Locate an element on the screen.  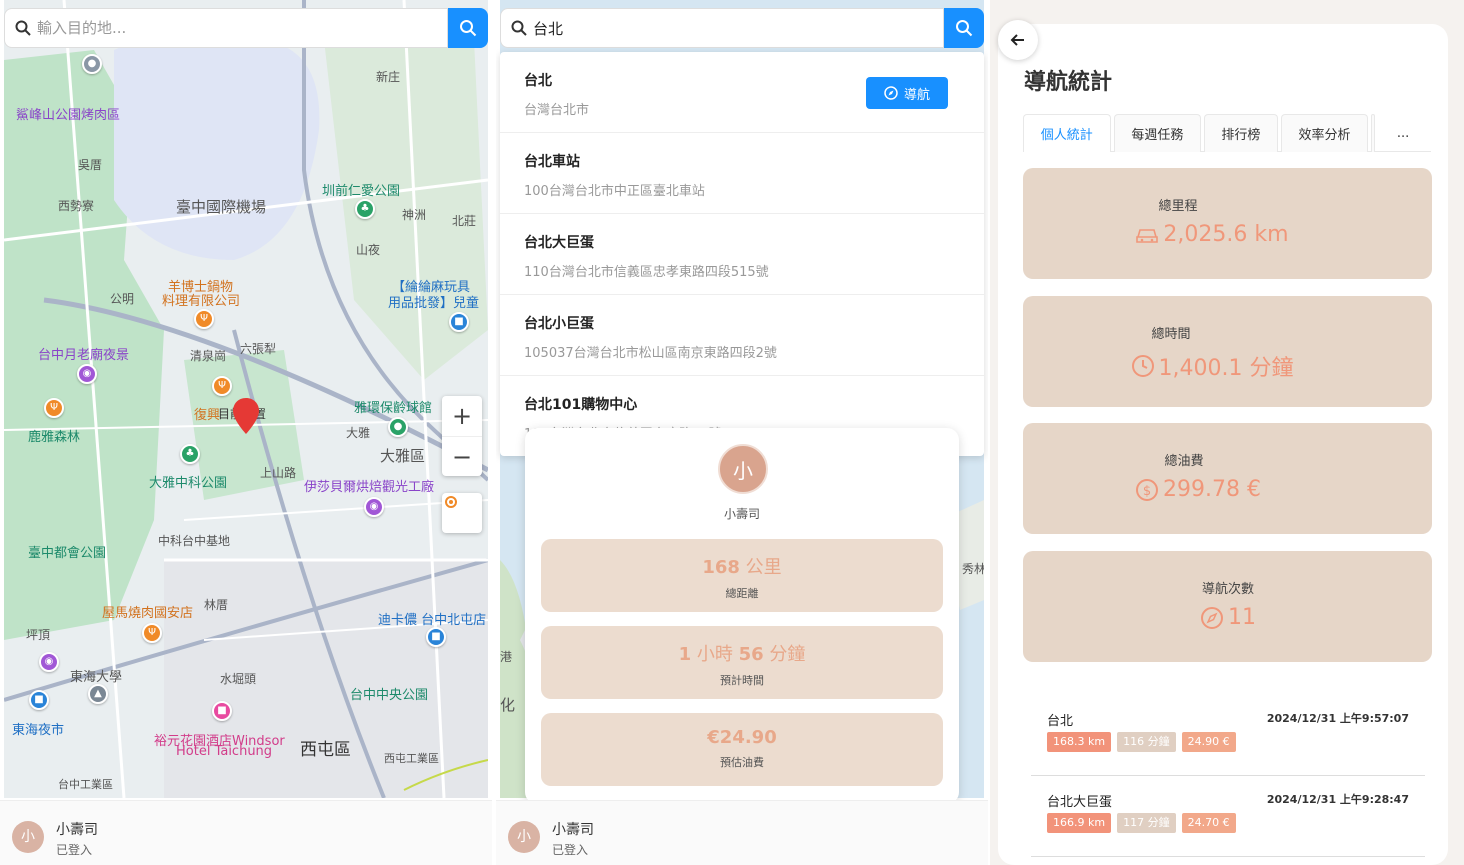
distance-unit: 公里 is located at coordinates (763, 567).